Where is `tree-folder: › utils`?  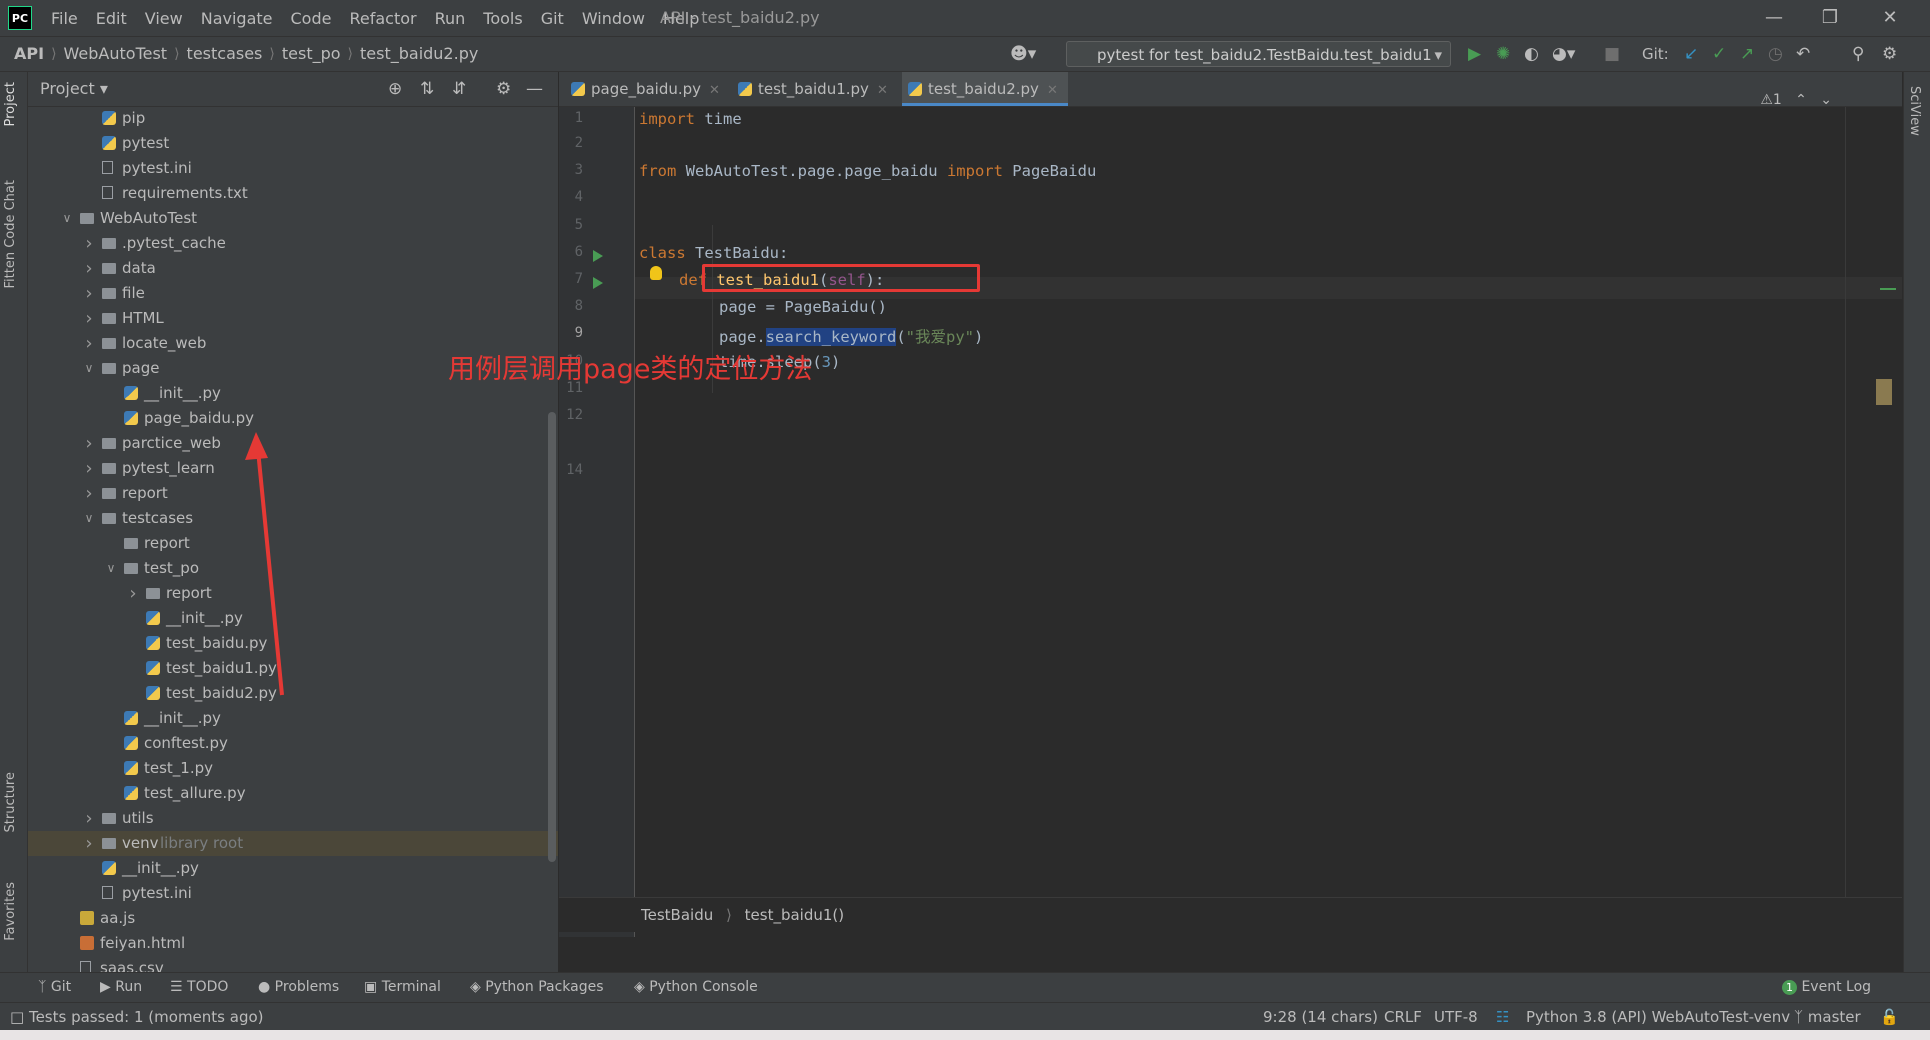
tree-folder: › utils is located at coordinates (293, 818).